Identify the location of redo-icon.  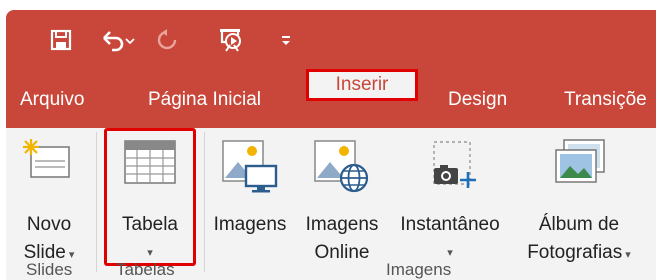
(167, 40).